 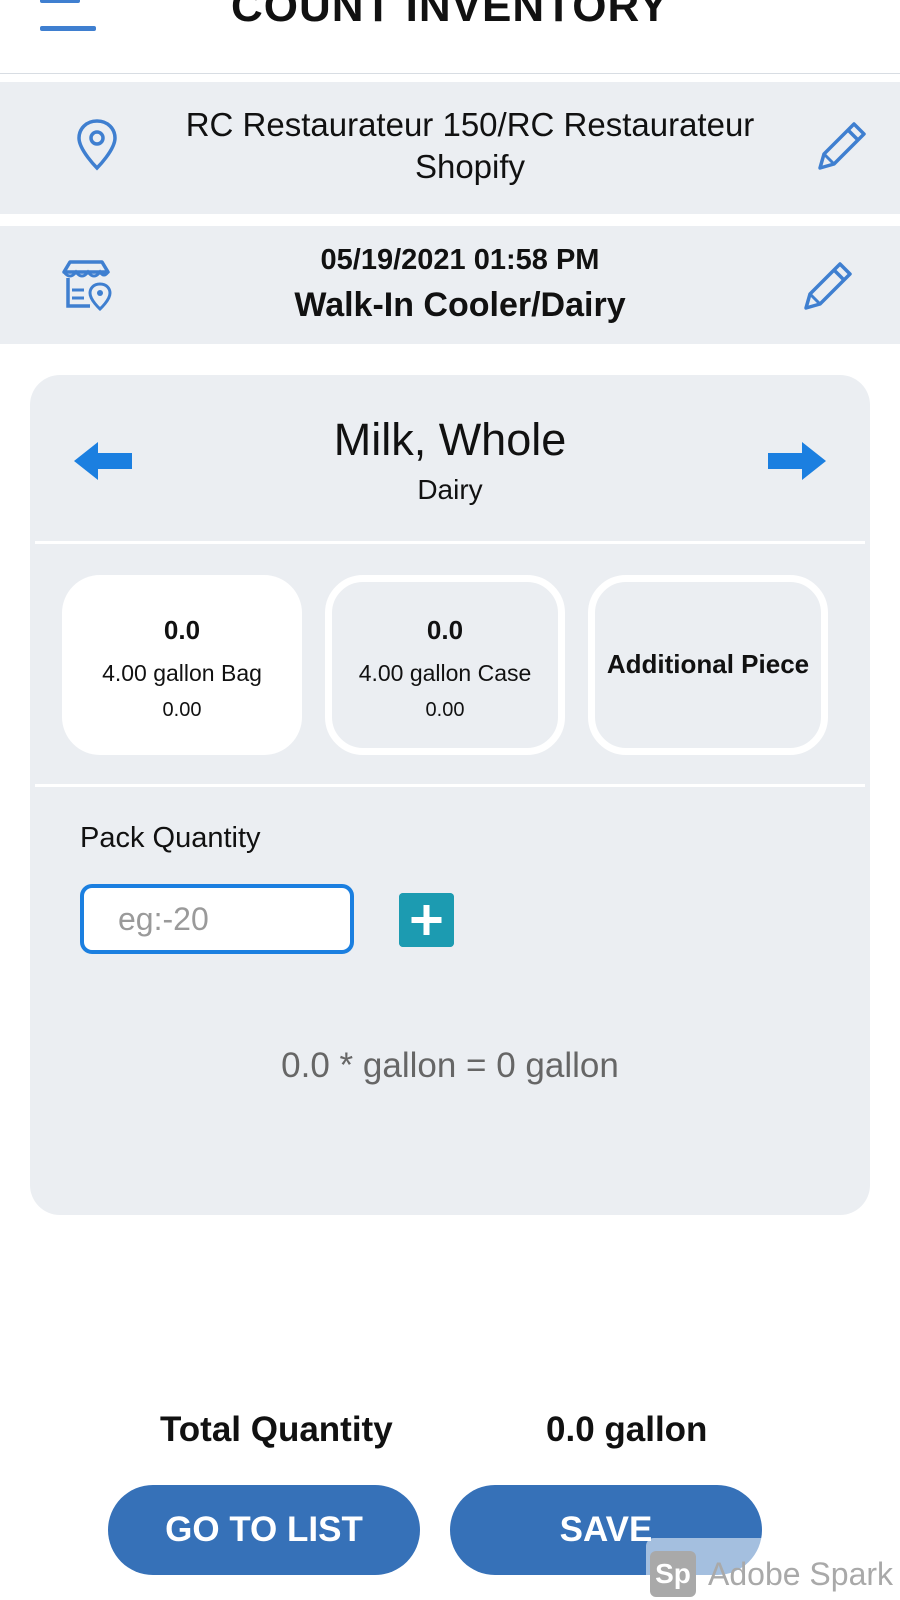 What do you see at coordinates (426, 920) in the screenshot?
I see `add-quantity-plus-button` at bounding box center [426, 920].